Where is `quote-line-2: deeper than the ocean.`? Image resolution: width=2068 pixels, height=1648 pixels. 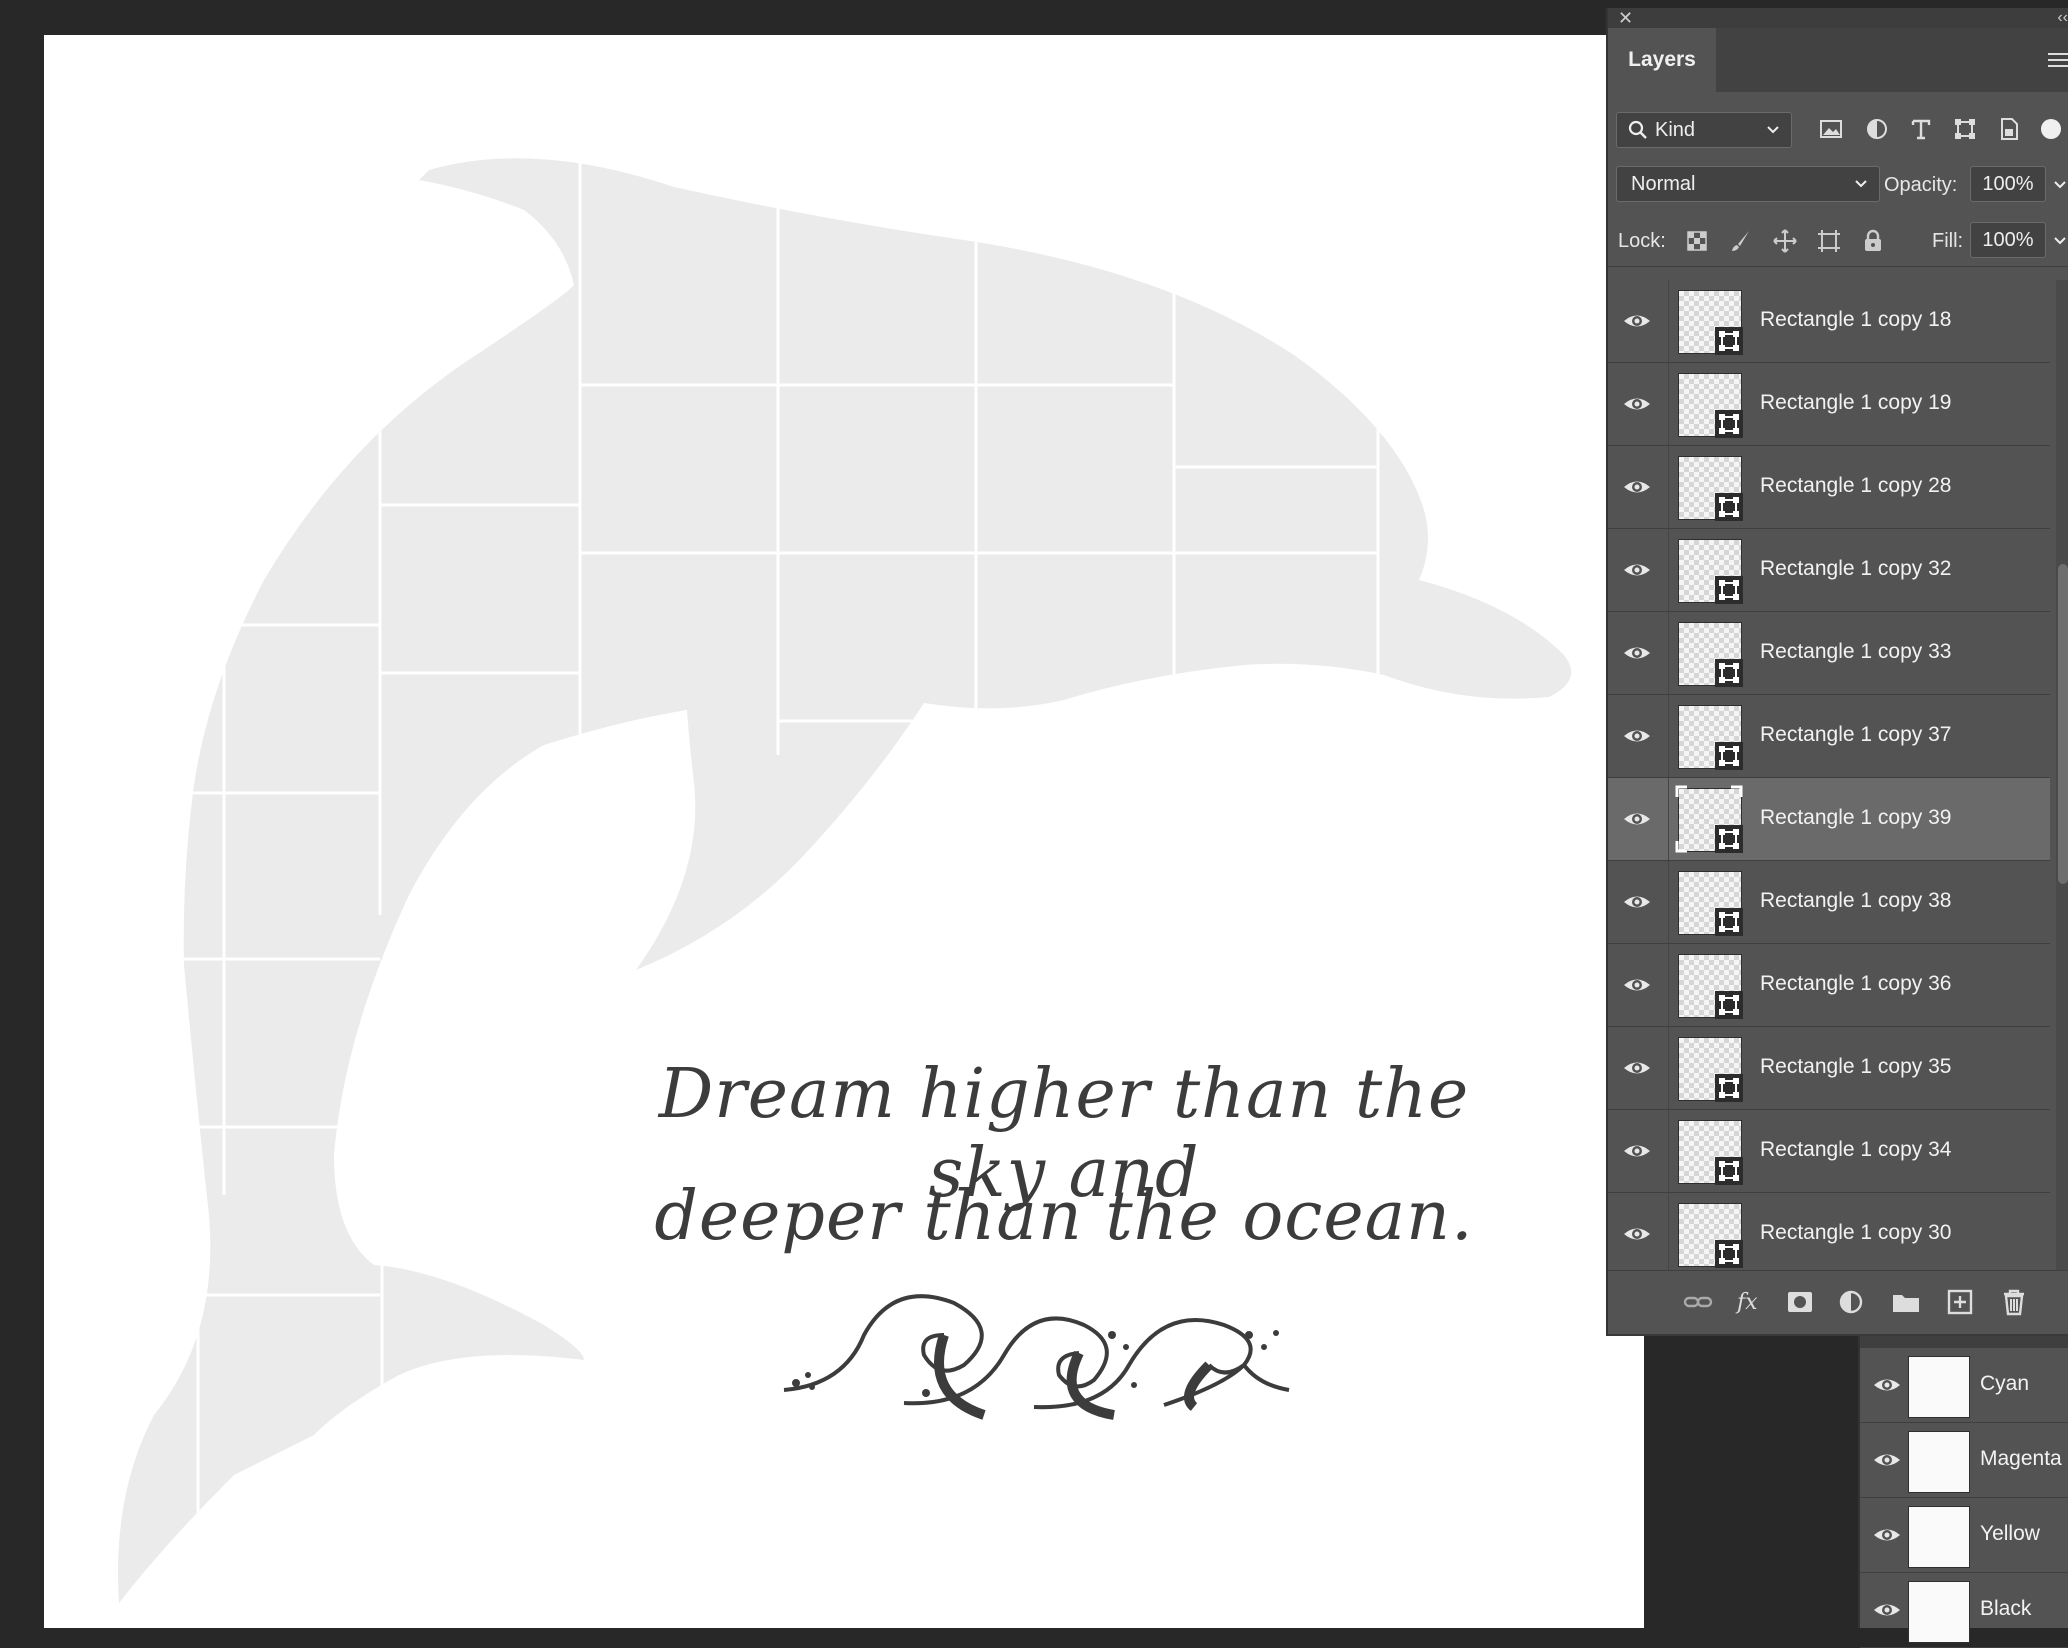 quote-line-2: deeper than the ocean. is located at coordinates (1064, 1216).